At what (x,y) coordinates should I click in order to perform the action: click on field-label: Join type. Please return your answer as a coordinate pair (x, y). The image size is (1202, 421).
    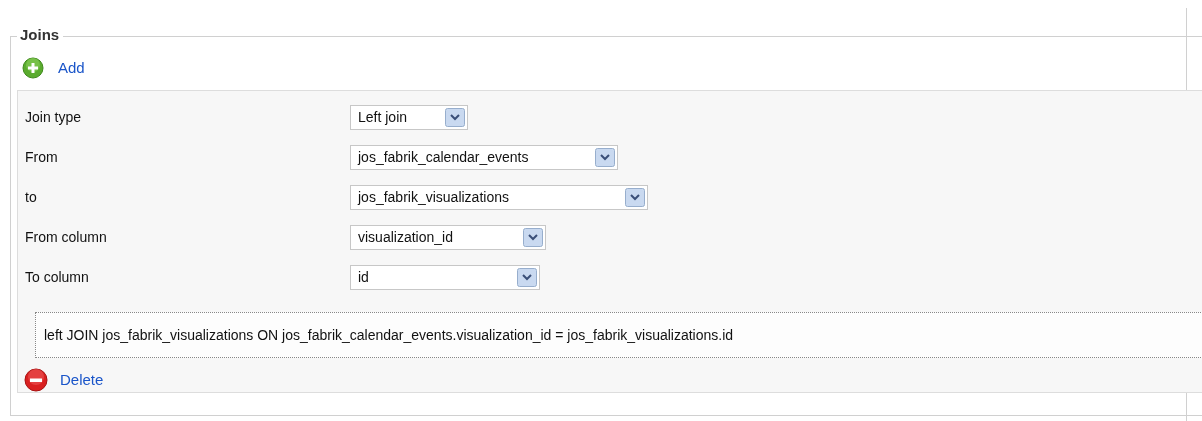
    Looking at the image, I should click on (53, 117).